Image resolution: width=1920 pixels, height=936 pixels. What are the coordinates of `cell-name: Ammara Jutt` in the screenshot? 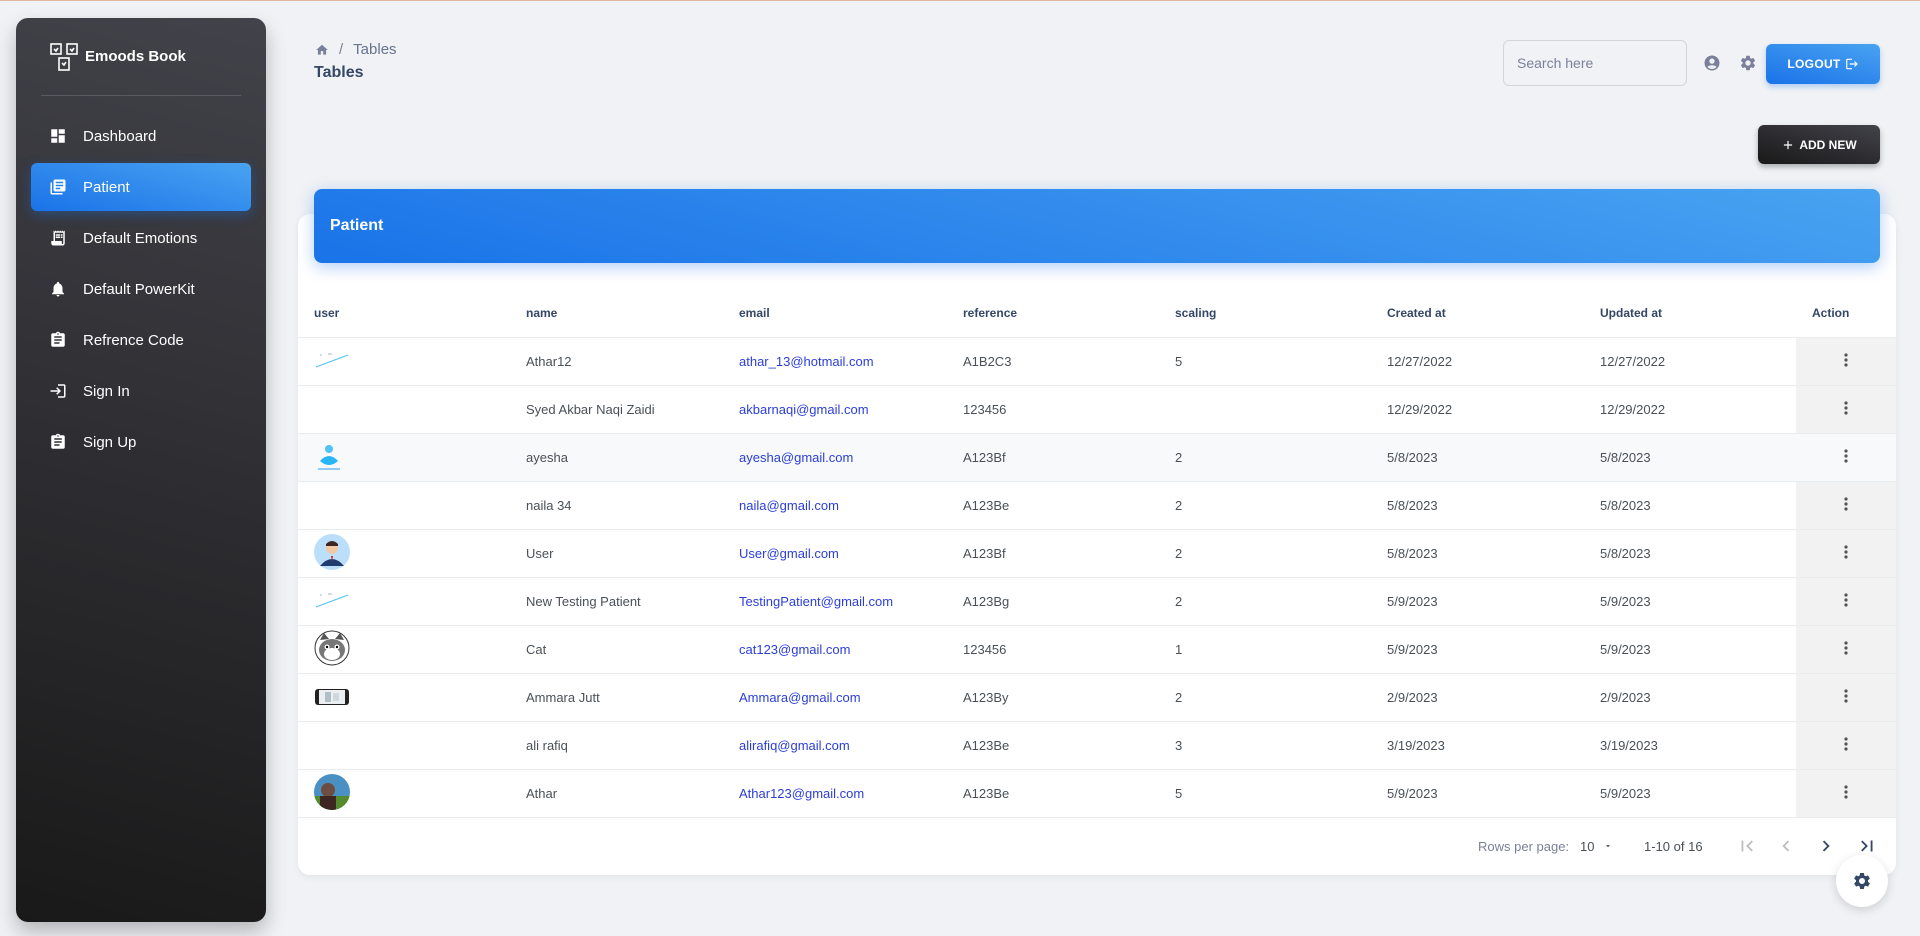 It's located at (616, 697).